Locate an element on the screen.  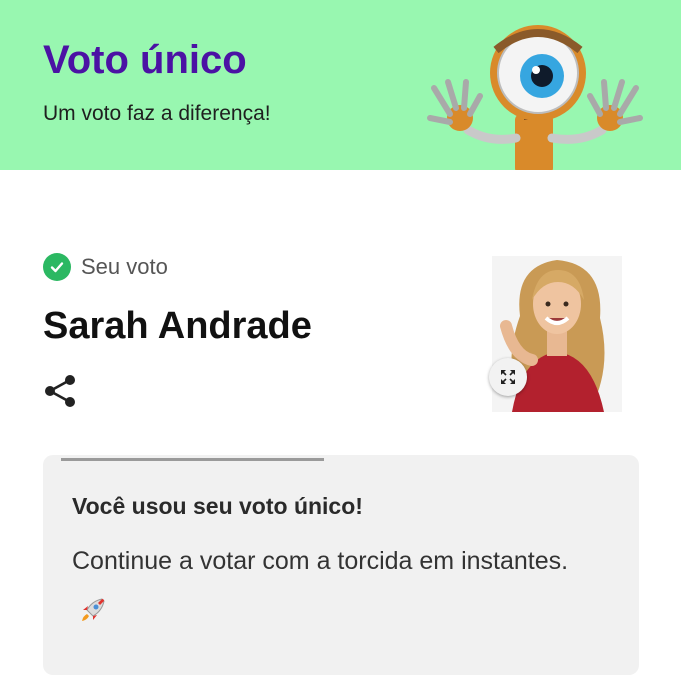
vote-status-row: Seu voto is located at coordinates (105, 267).